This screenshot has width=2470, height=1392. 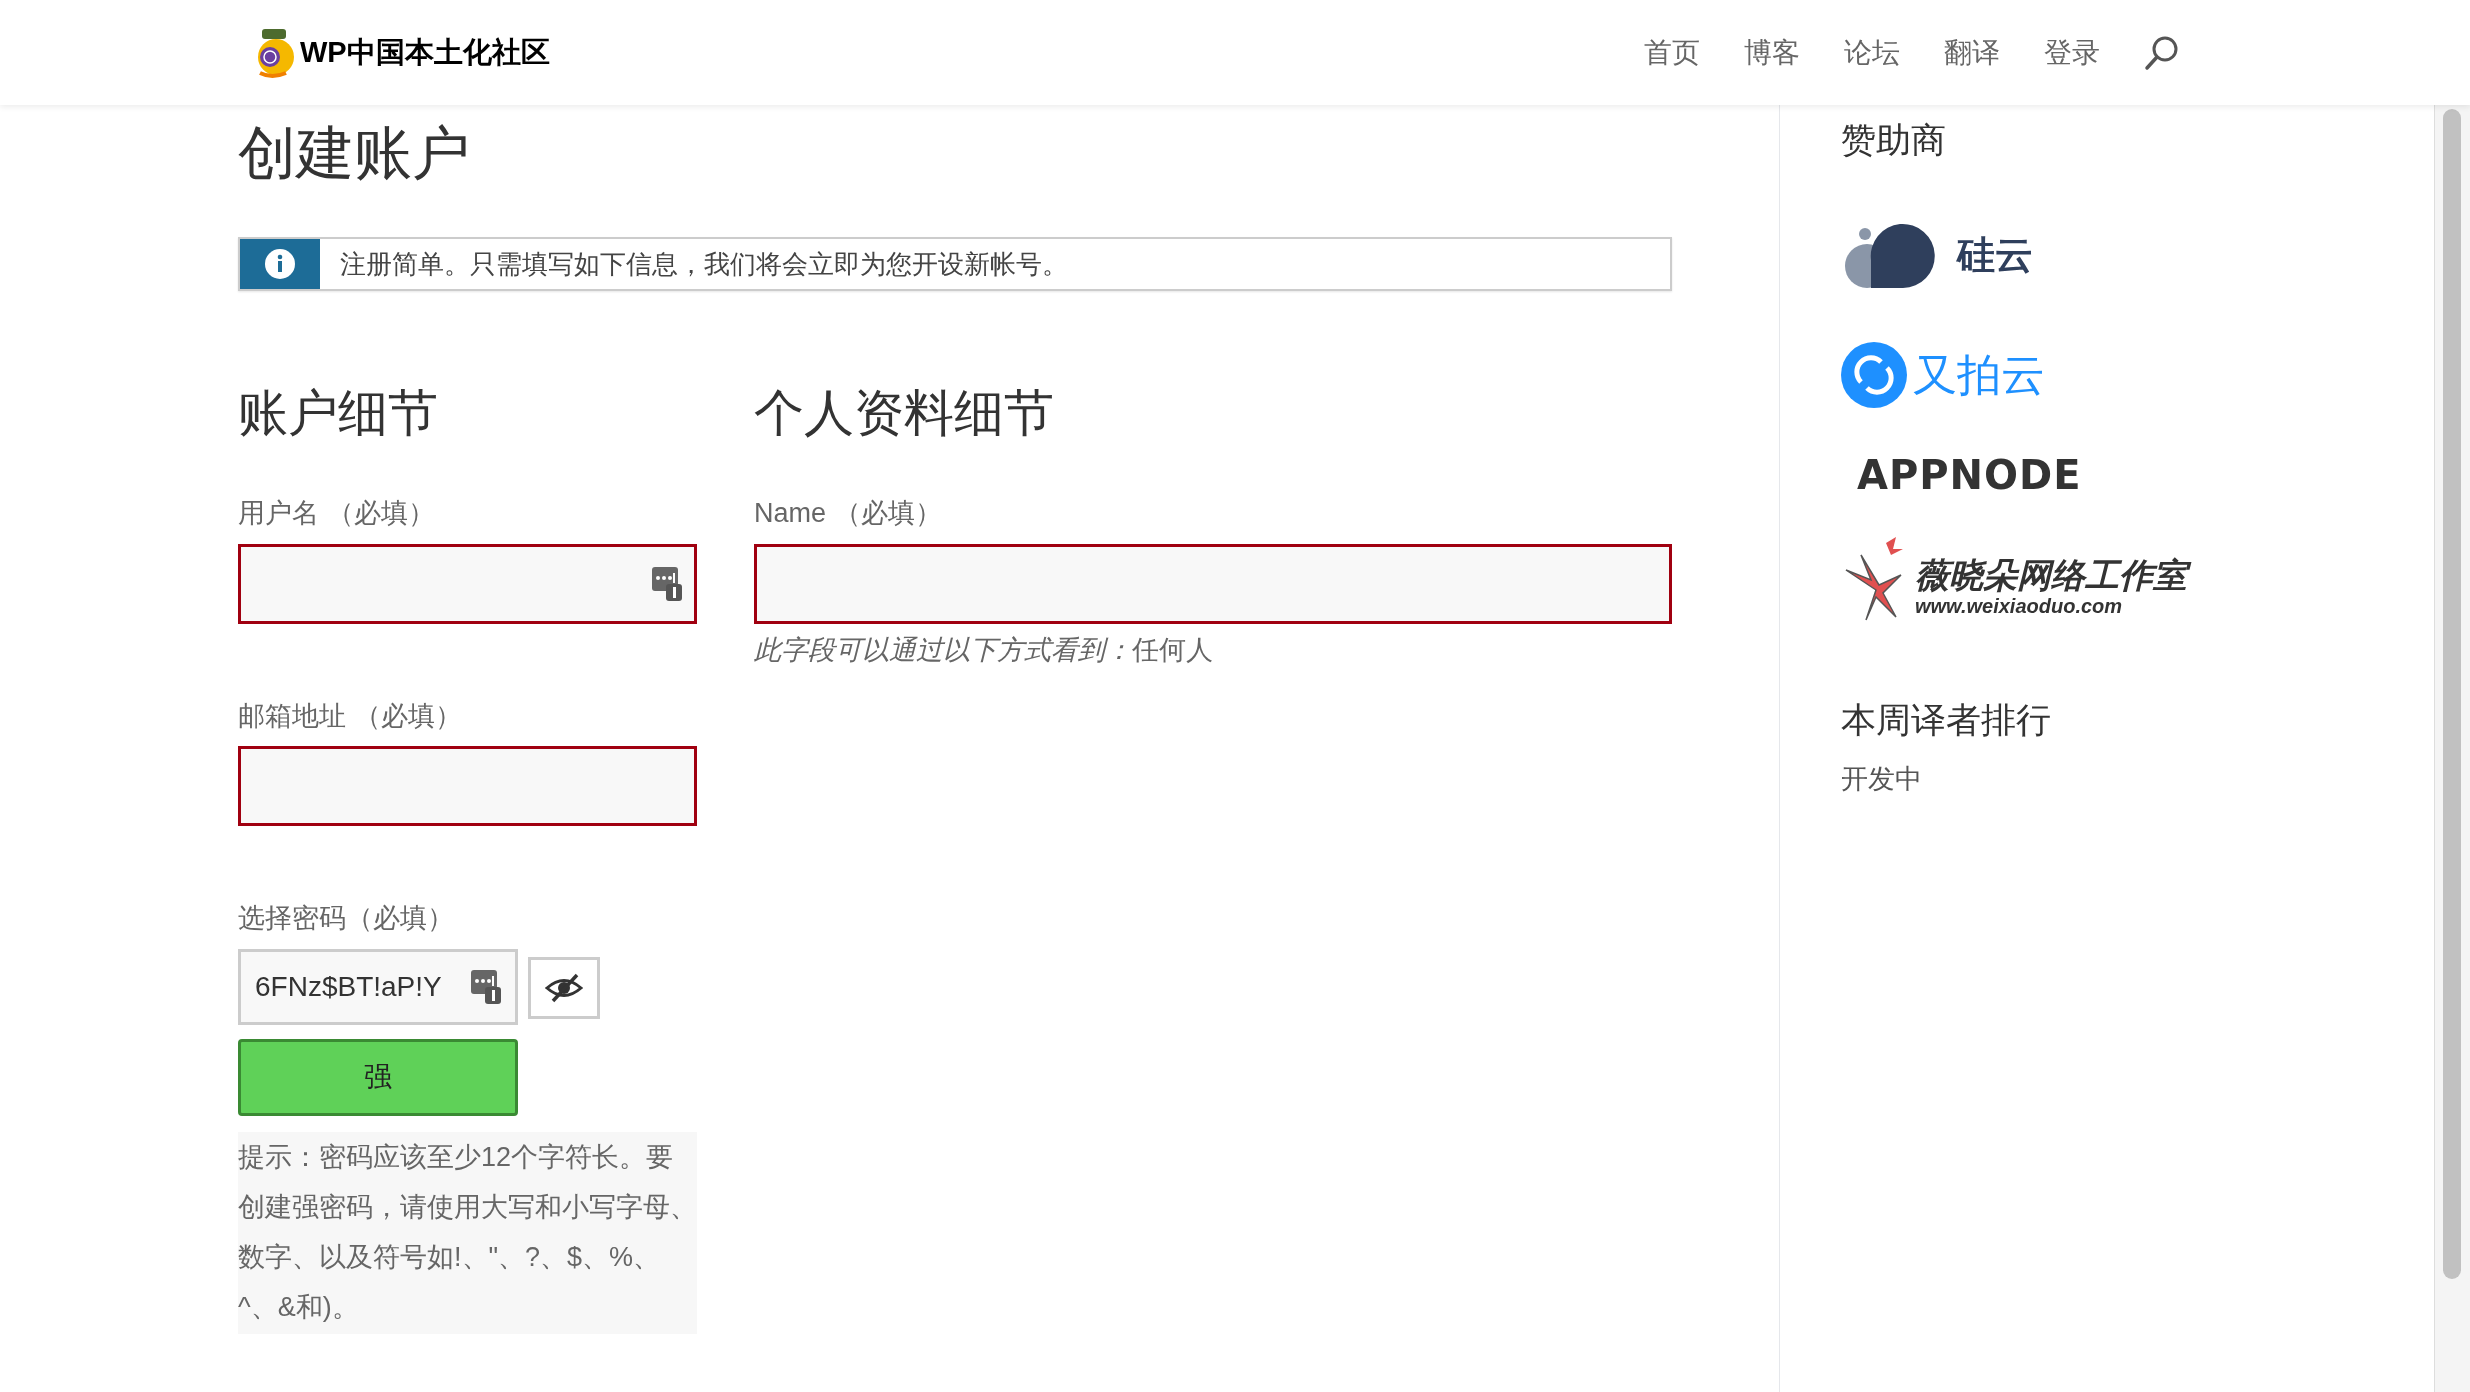 I want to click on sidebar-heading: 赞助商, so click(x=1894, y=140).